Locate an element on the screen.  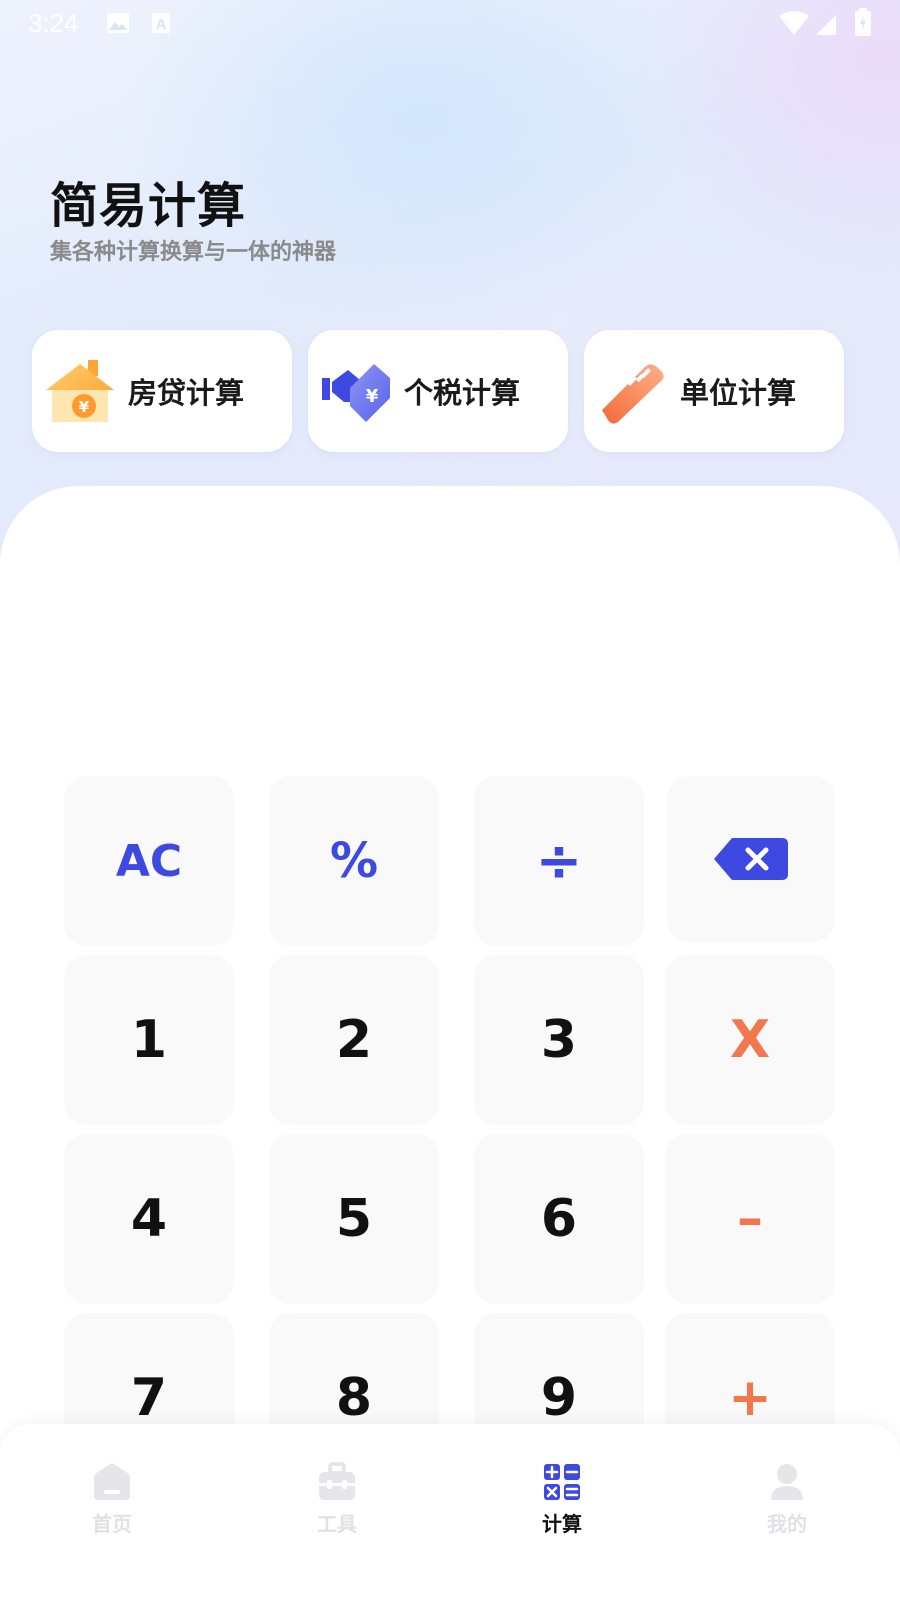
clear-key-label: AC is located at coordinates (149, 861).